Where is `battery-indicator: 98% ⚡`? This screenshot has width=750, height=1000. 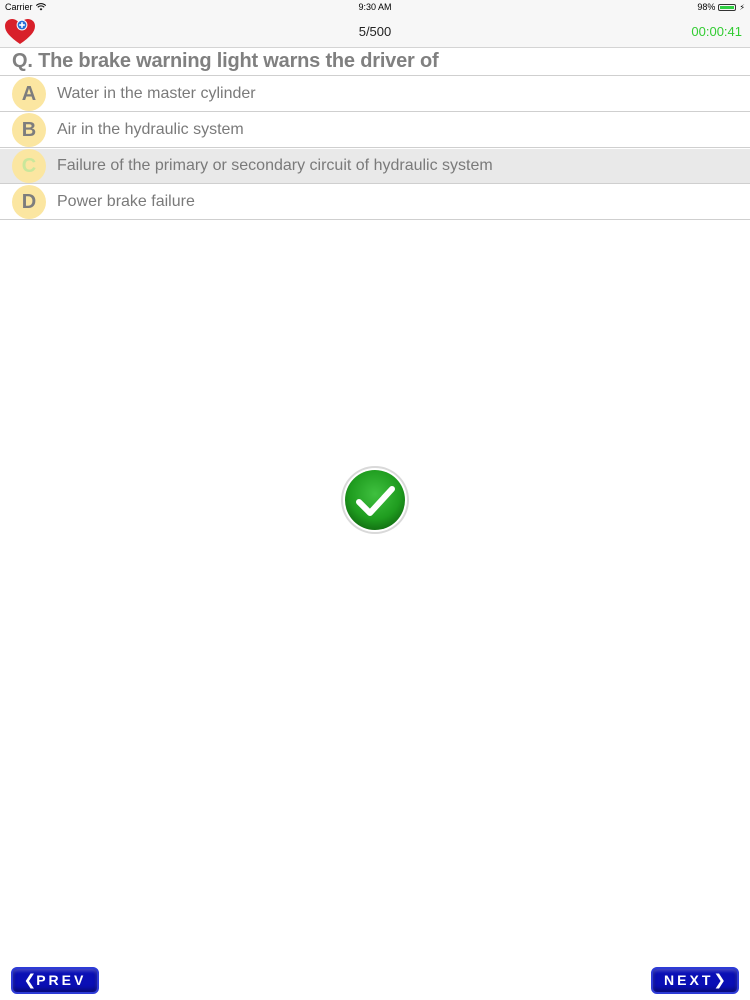 battery-indicator: 98% ⚡ is located at coordinates (721, 7).